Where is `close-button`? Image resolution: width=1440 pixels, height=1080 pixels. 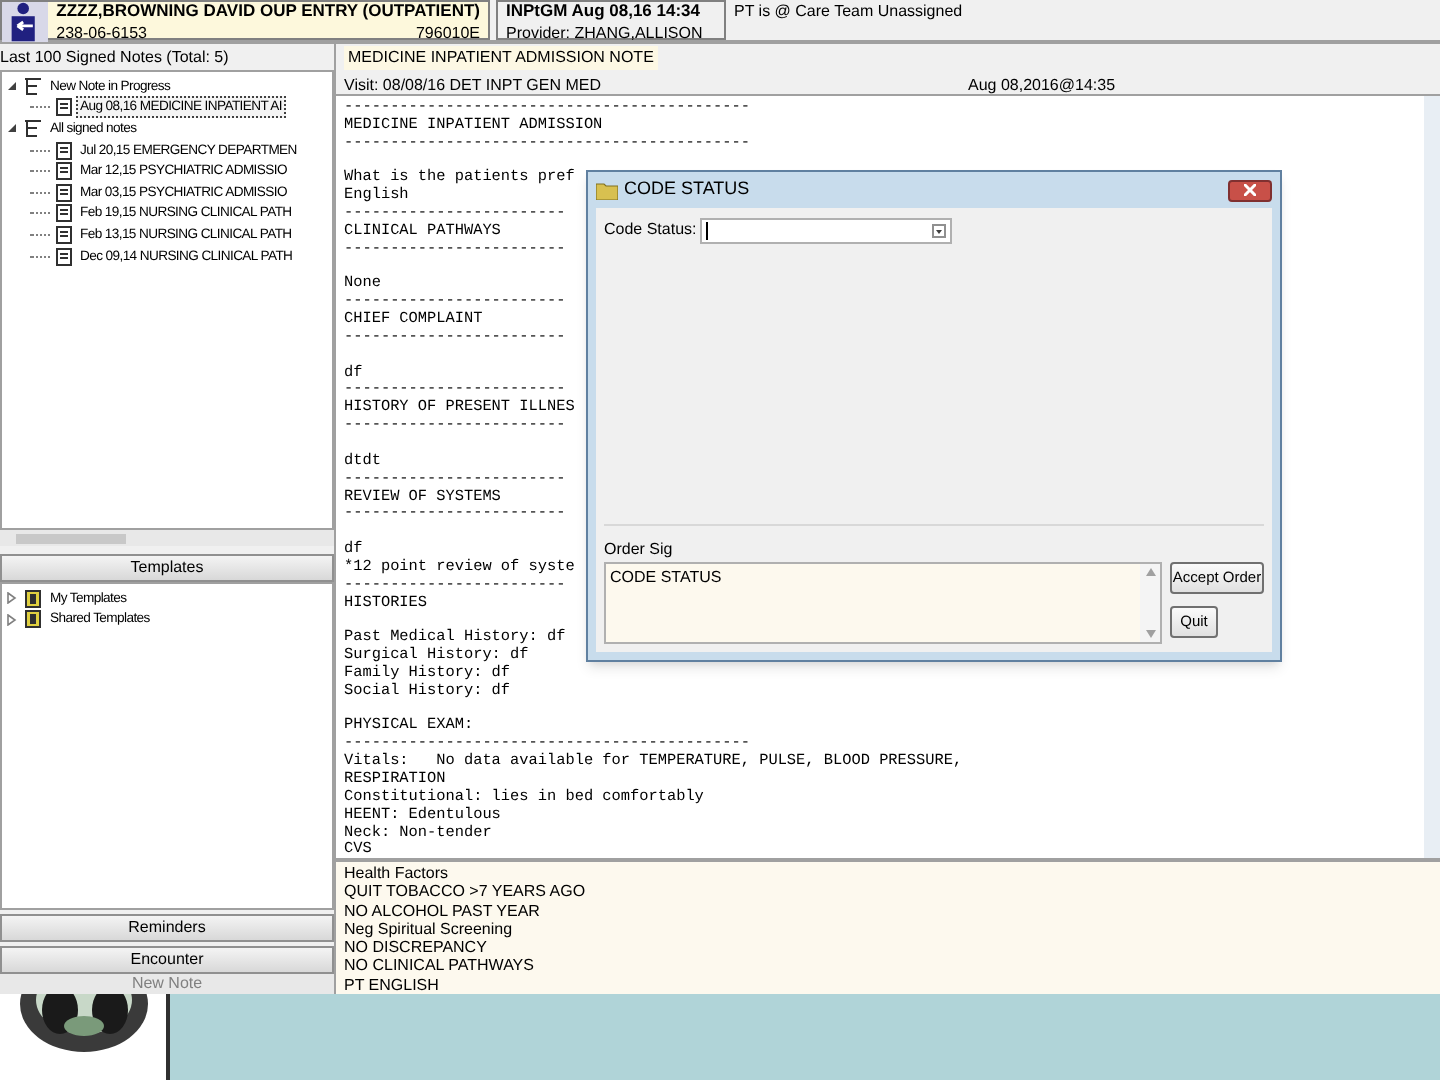
close-button is located at coordinates (1250, 190).